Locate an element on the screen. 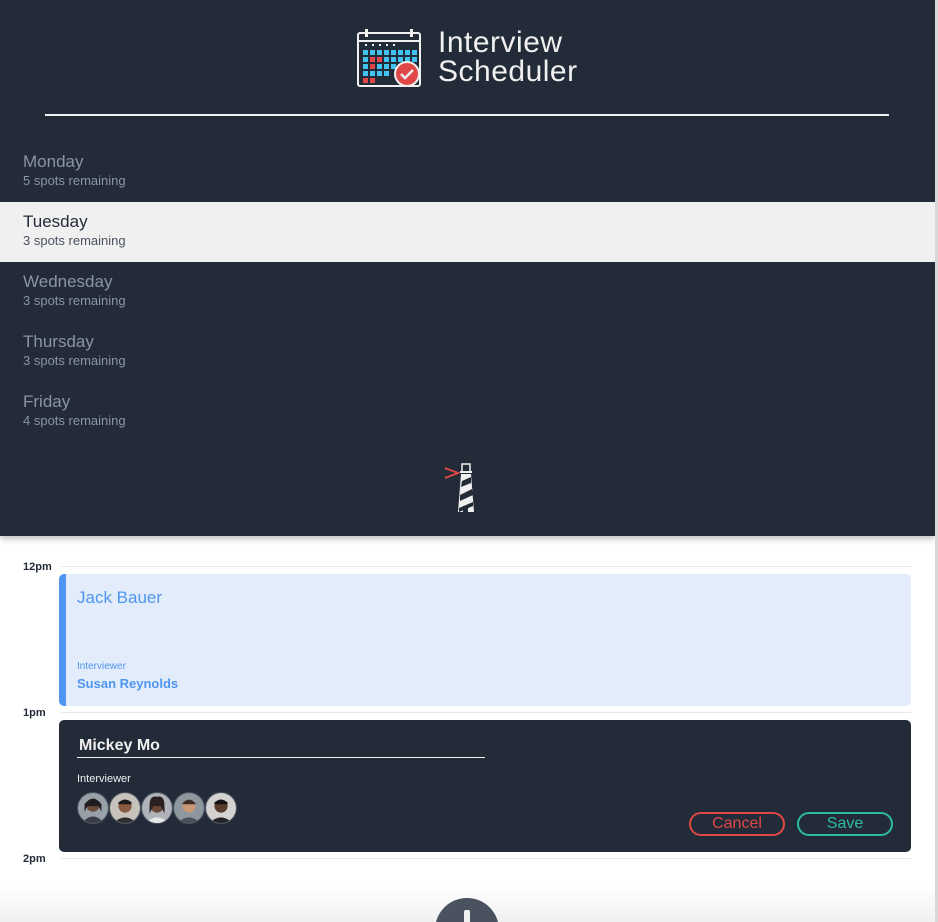 This screenshot has height=922, width=938. interviewer-label: Interviewer is located at coordinates (104, 779).